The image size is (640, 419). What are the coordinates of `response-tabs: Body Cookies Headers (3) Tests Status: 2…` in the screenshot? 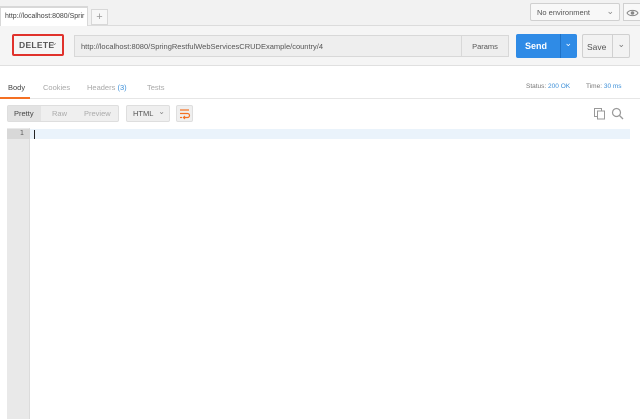 It's located at (320, 88).